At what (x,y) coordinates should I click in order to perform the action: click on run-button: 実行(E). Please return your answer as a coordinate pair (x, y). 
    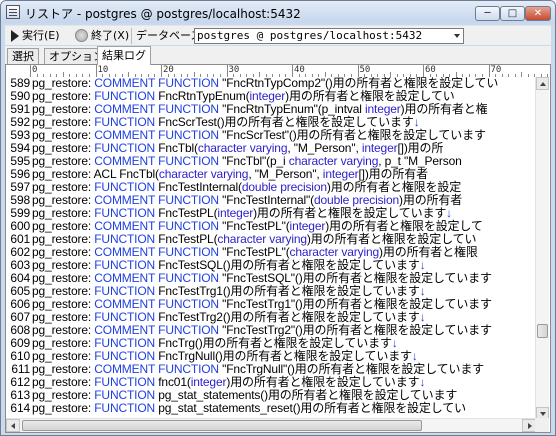
    Looking at the image, I should click on (41, 36).